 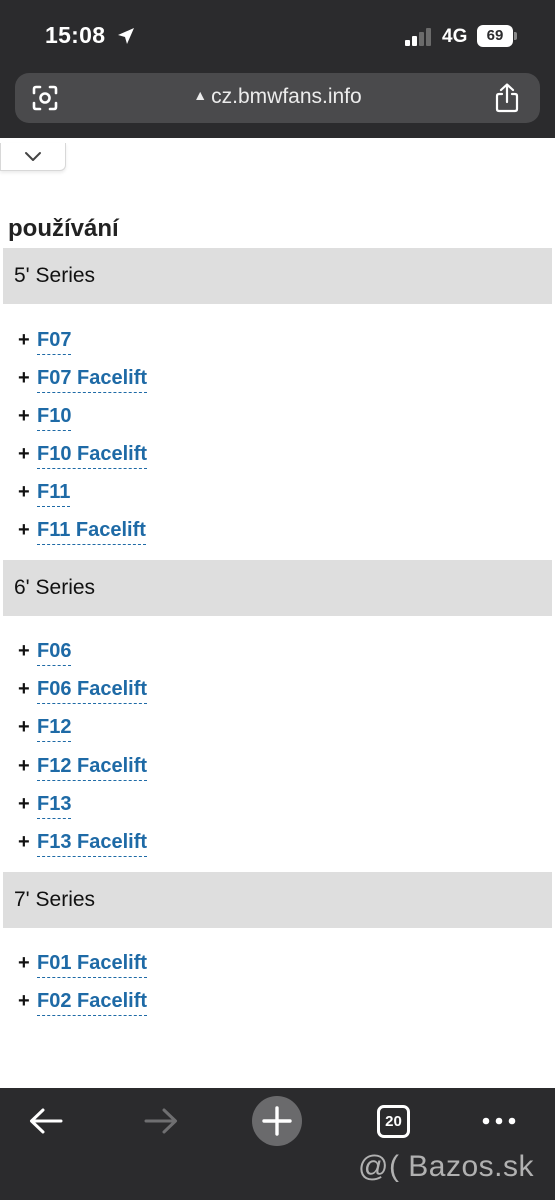 I want to click on model-link: F02 Facelift, so click(x=92, y=1003).